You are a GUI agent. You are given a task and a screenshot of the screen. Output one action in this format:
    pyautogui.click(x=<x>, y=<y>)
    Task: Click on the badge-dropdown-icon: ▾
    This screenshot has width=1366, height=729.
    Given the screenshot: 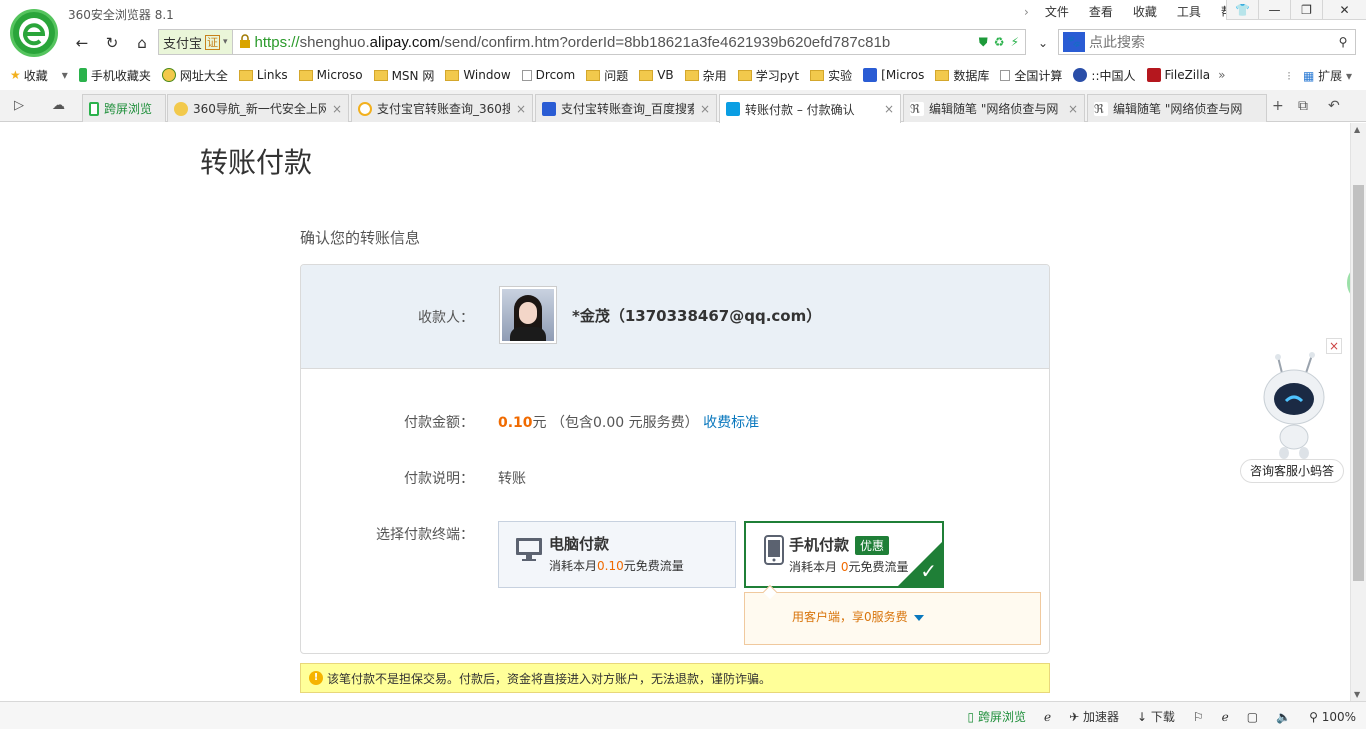 What is the action you would take?
    pyautogui.click(x=225, y=42)
    